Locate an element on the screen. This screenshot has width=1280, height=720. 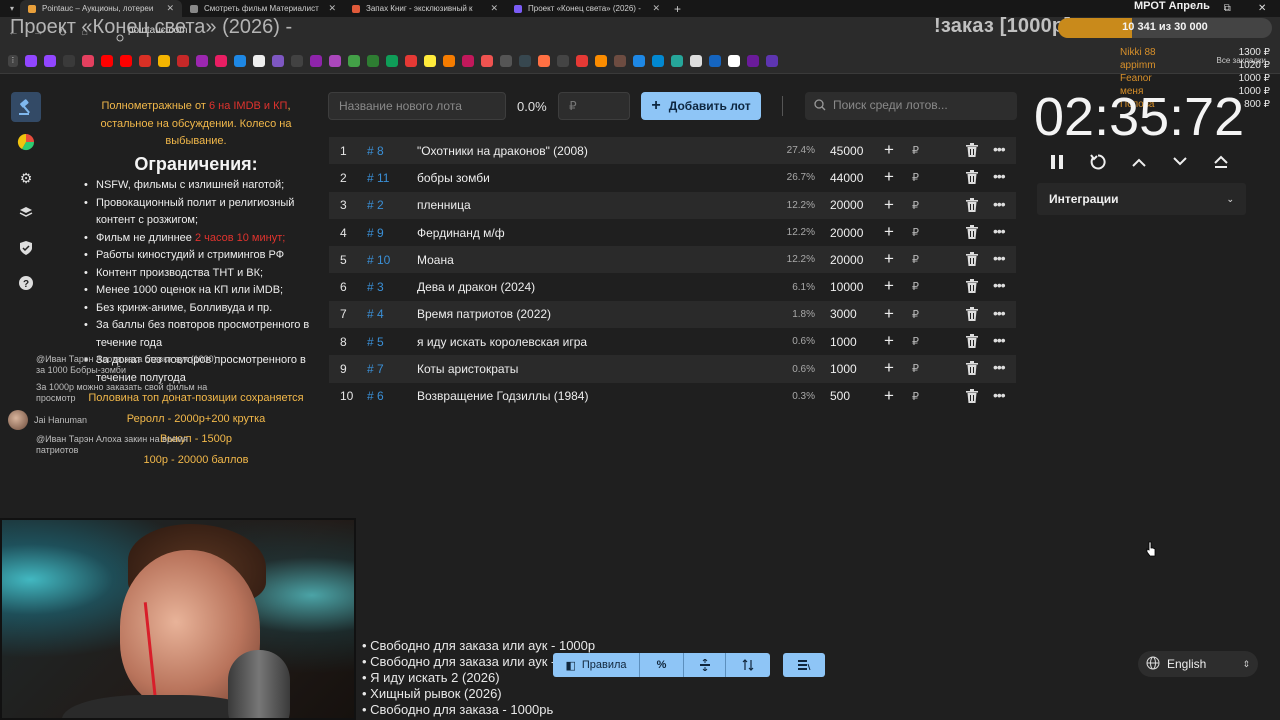
lot-id-tag: # 8 is located at coordinates (392, 151).